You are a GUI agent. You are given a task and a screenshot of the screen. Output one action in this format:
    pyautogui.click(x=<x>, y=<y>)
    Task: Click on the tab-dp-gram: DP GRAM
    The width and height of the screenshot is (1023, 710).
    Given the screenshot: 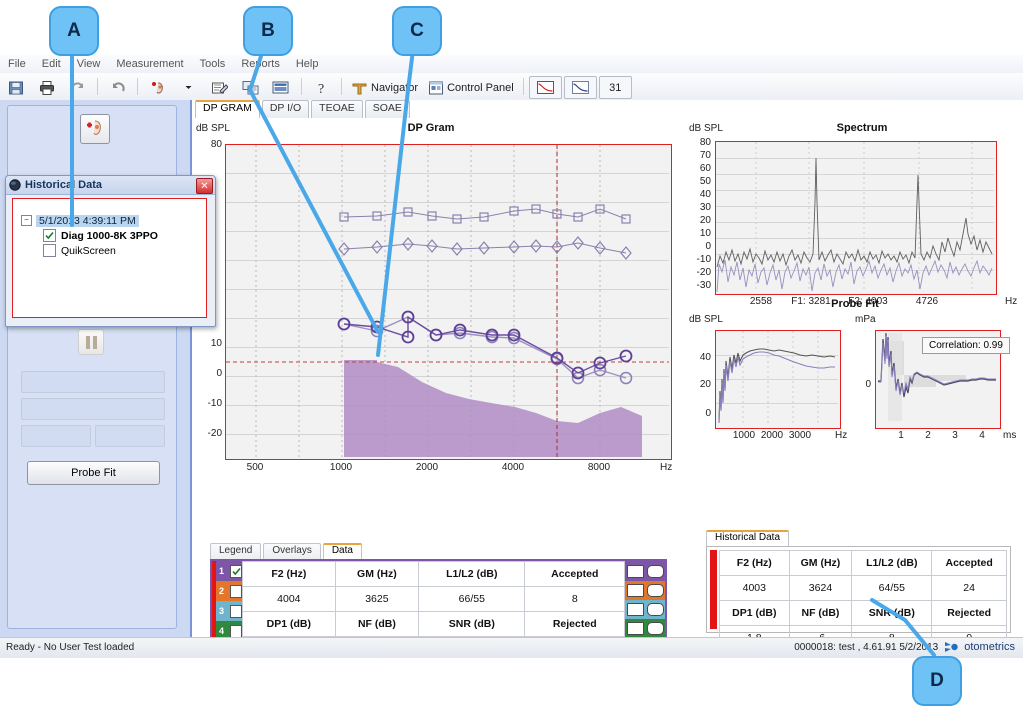 What is the action you would take?
    pyautogui.click(x=227, y=109)
    